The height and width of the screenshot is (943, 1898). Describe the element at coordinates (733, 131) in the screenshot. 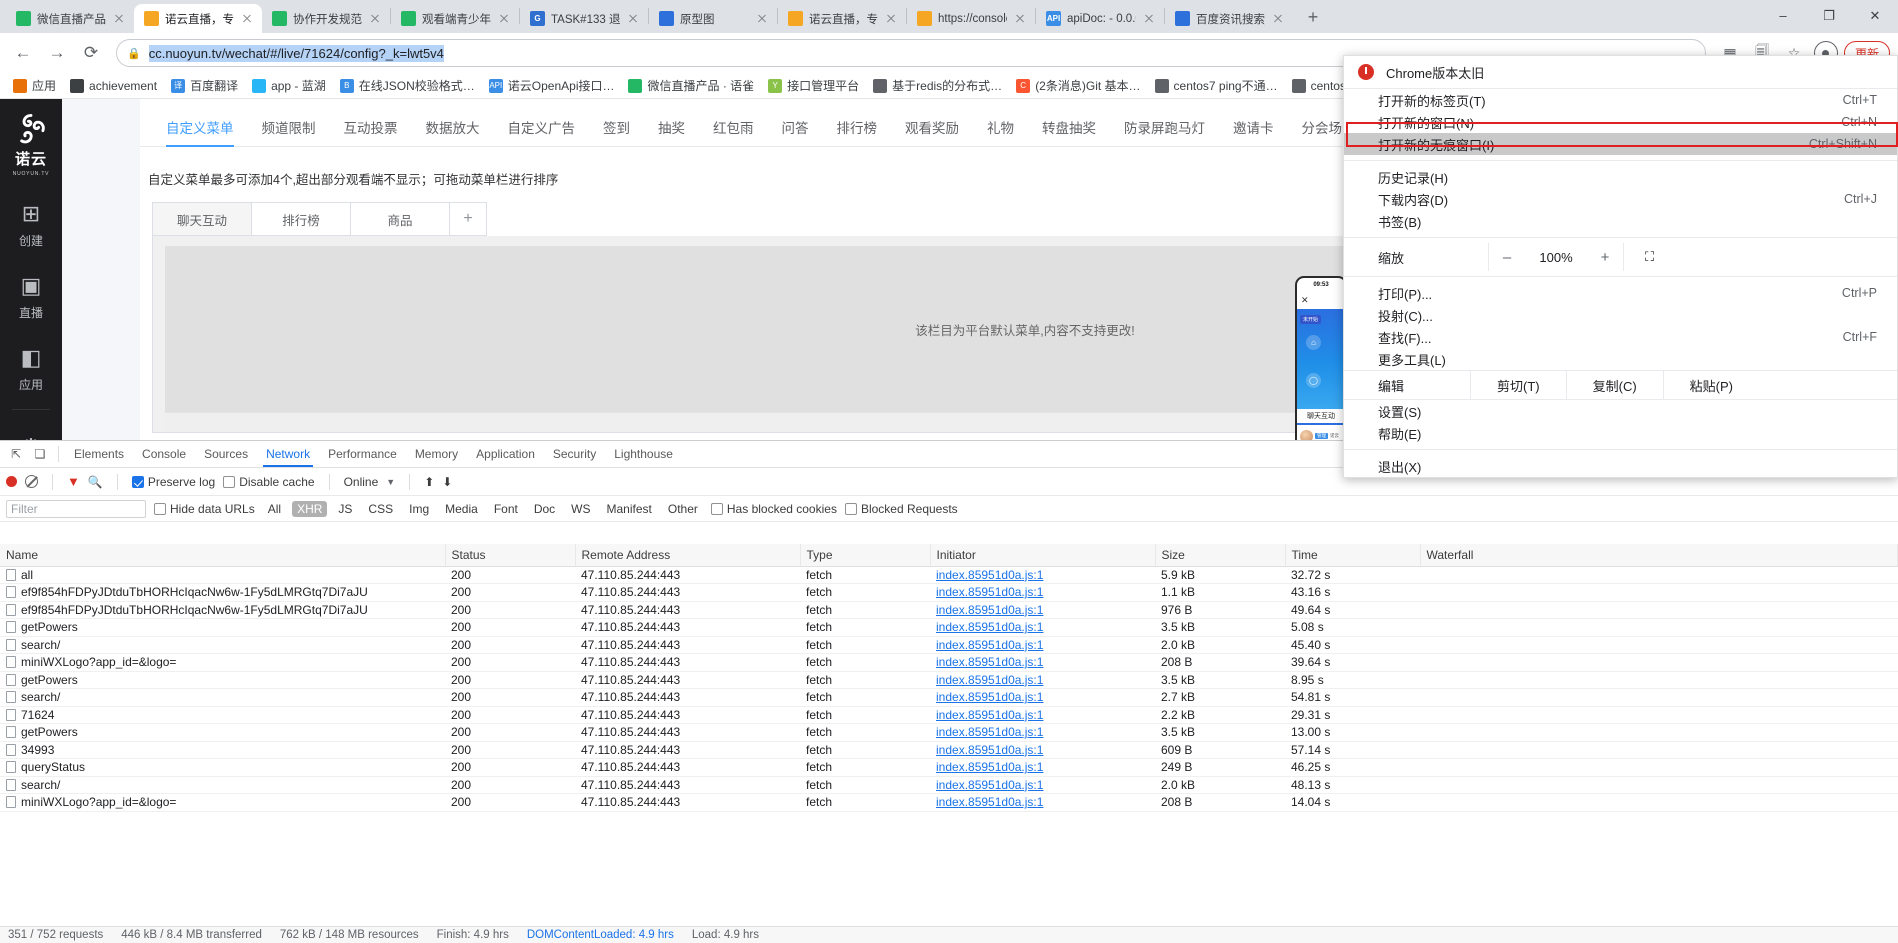

I see `tab-红包雨: 红包雨` at that location.